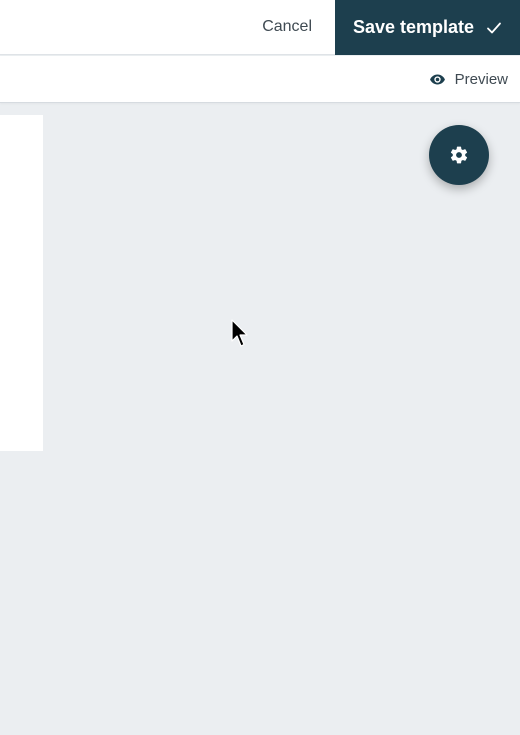  What do you see at coordinates (260, 27) in the screenshot?
I see `top-action-bar: Cancel Save template` at bounding box center [260, 27].